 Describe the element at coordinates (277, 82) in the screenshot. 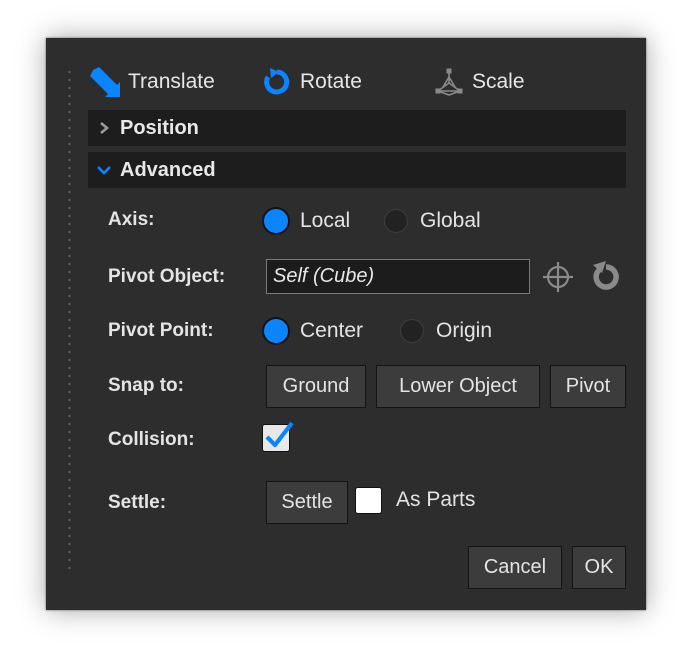

I see `rotate-icon` at that location.